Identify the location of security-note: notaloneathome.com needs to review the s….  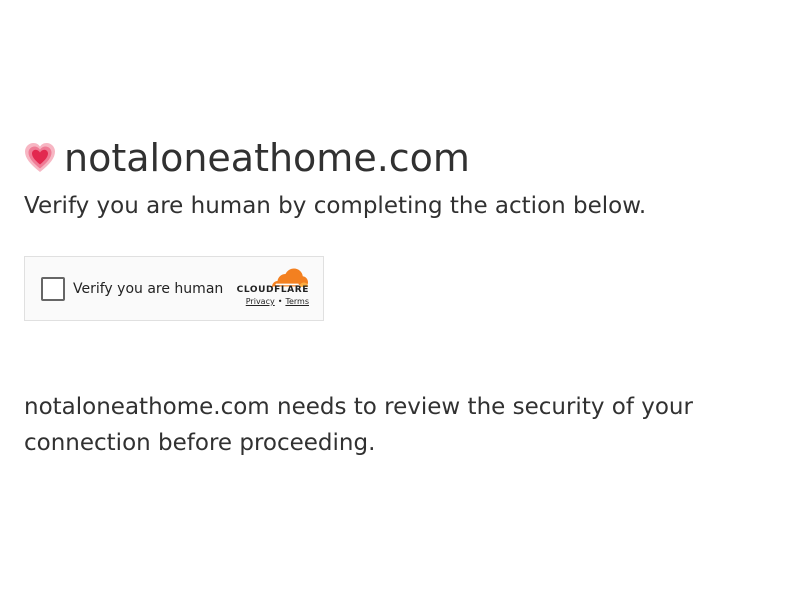
(358, 425).